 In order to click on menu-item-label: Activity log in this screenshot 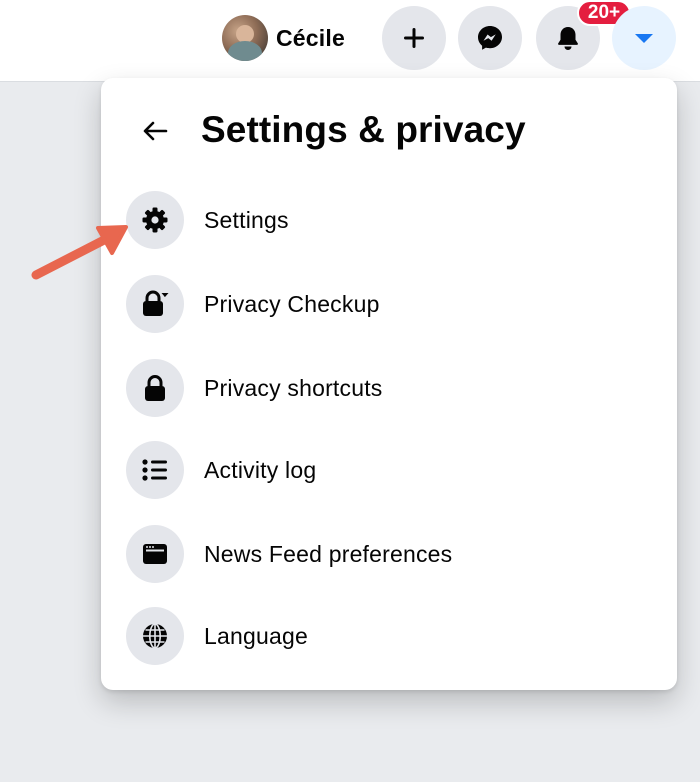, I will do `click(260, 469)`.